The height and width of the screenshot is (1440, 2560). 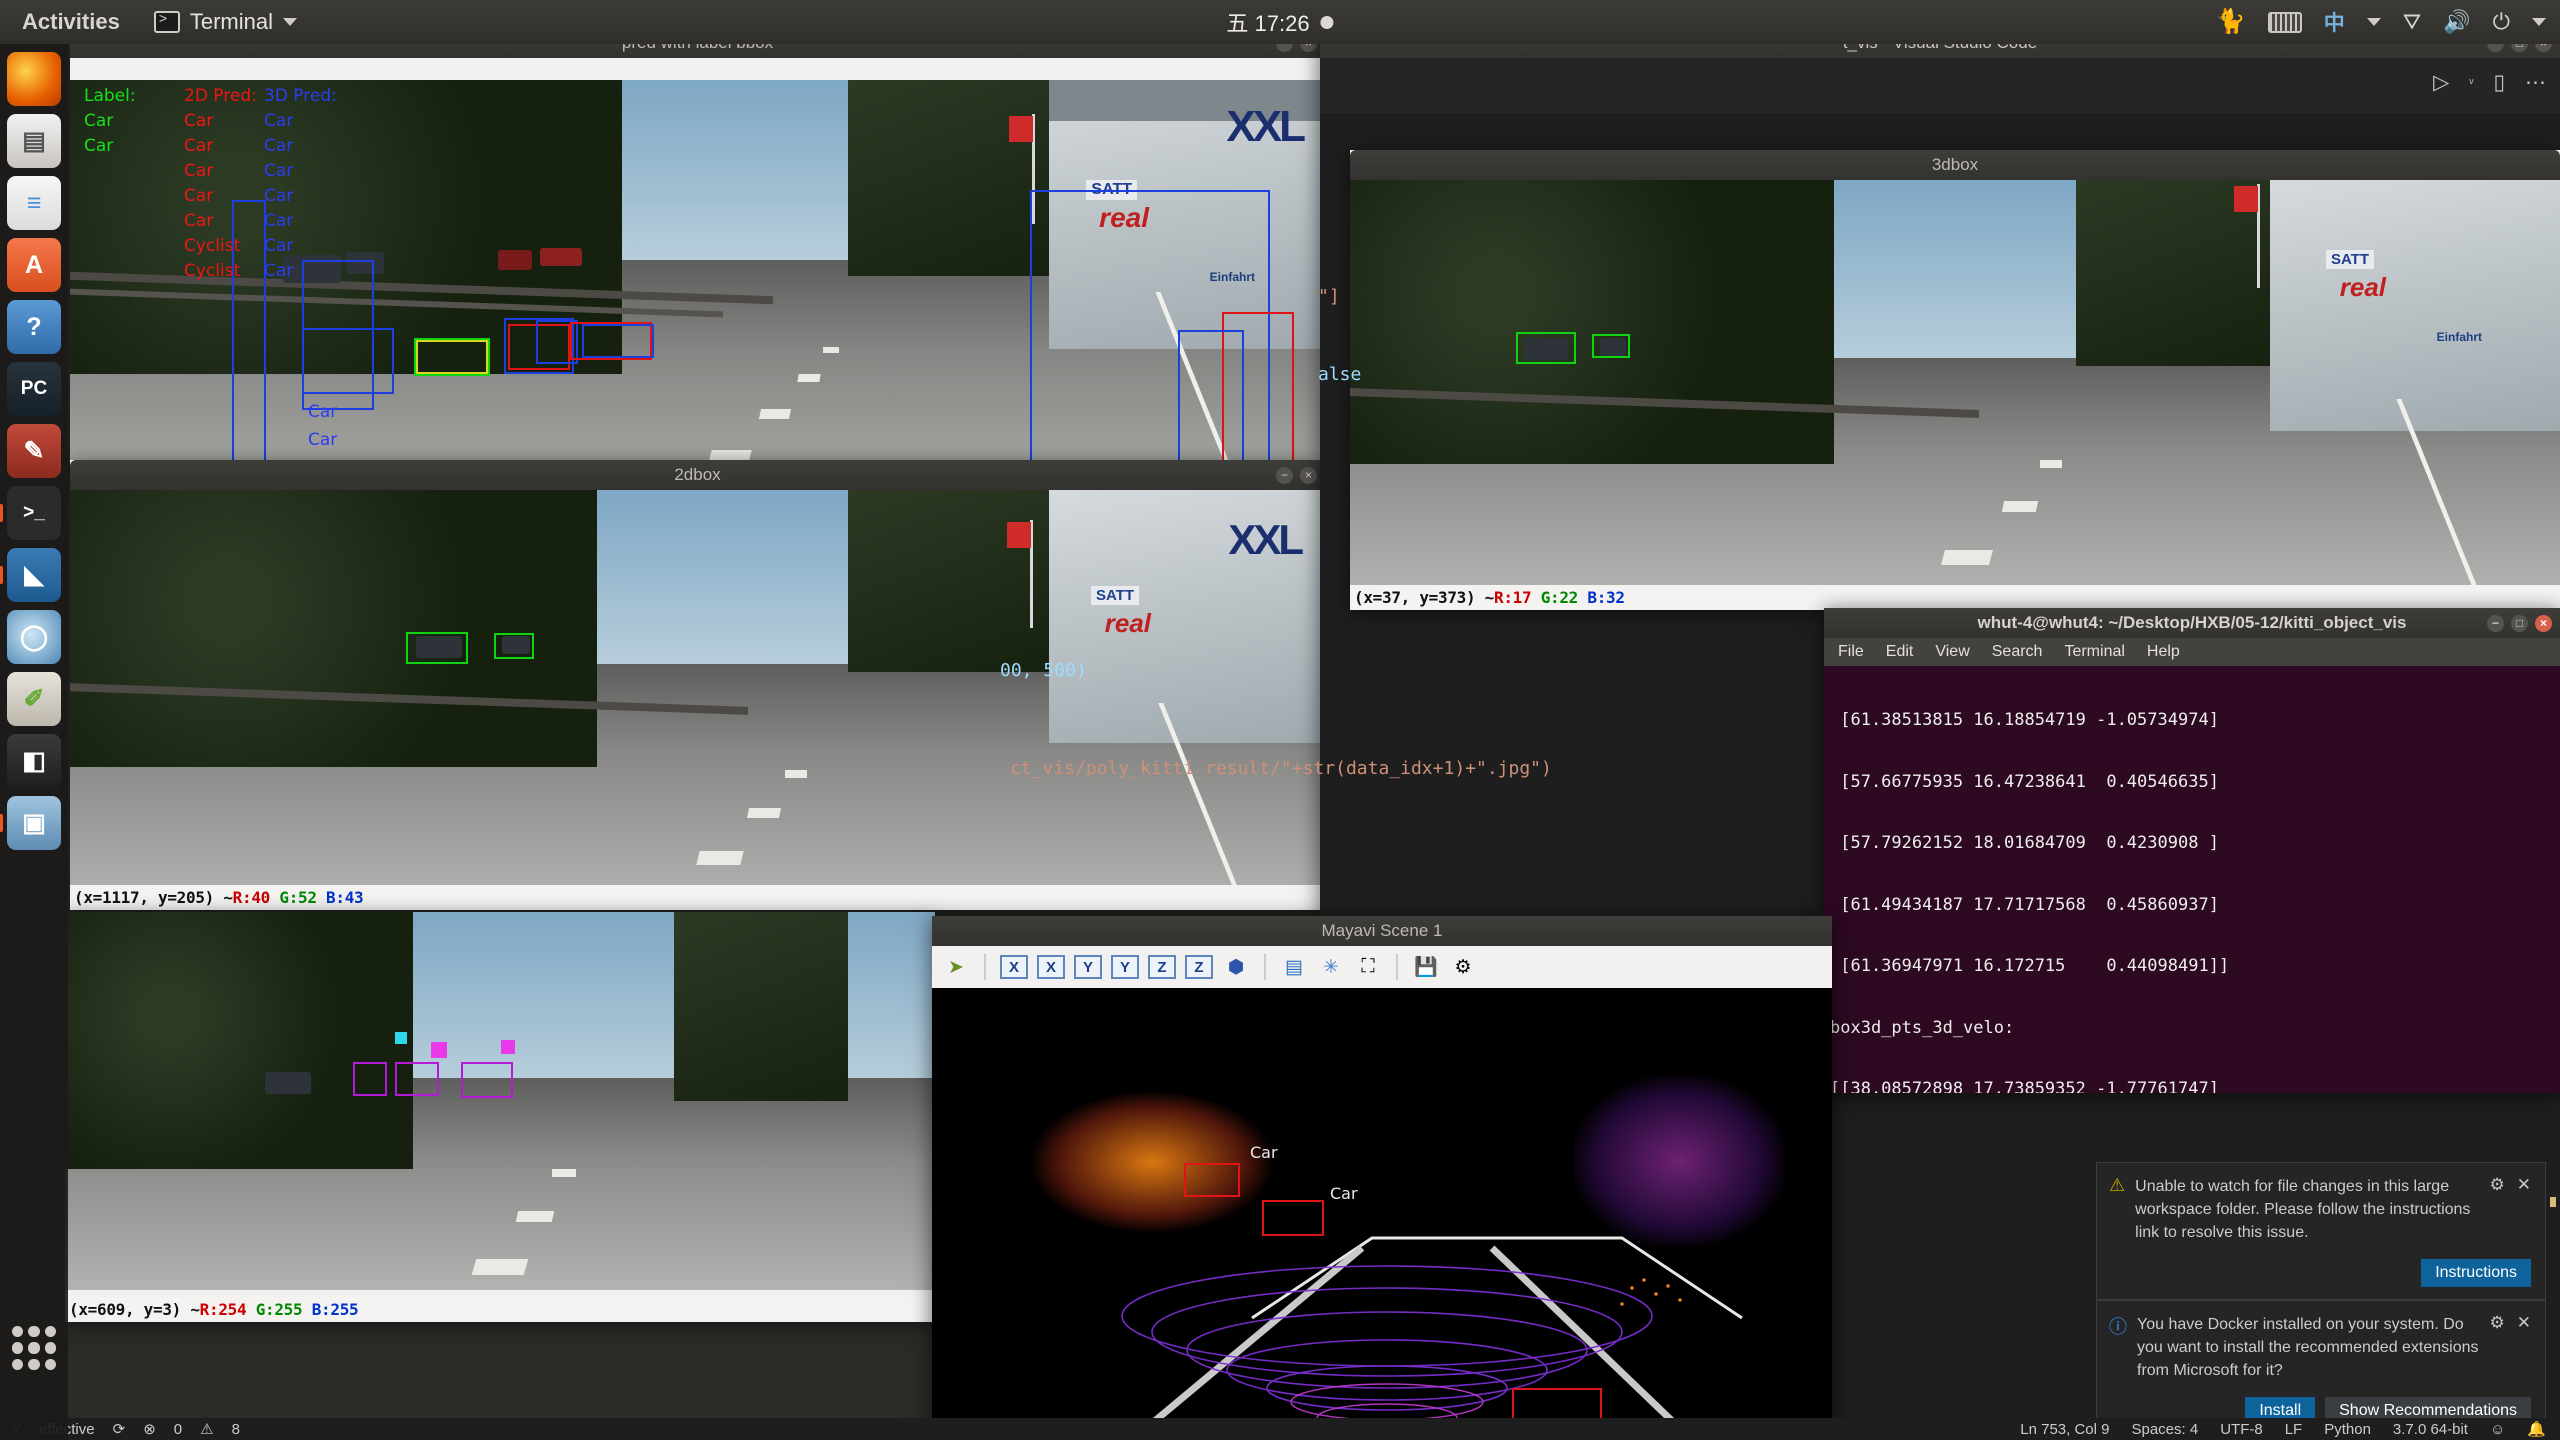 What do you see at coordinates (697, 687) in the screenshot?
I see `2dbox-image-canvas: XXL SATT real` at bounding box center [697, 687].